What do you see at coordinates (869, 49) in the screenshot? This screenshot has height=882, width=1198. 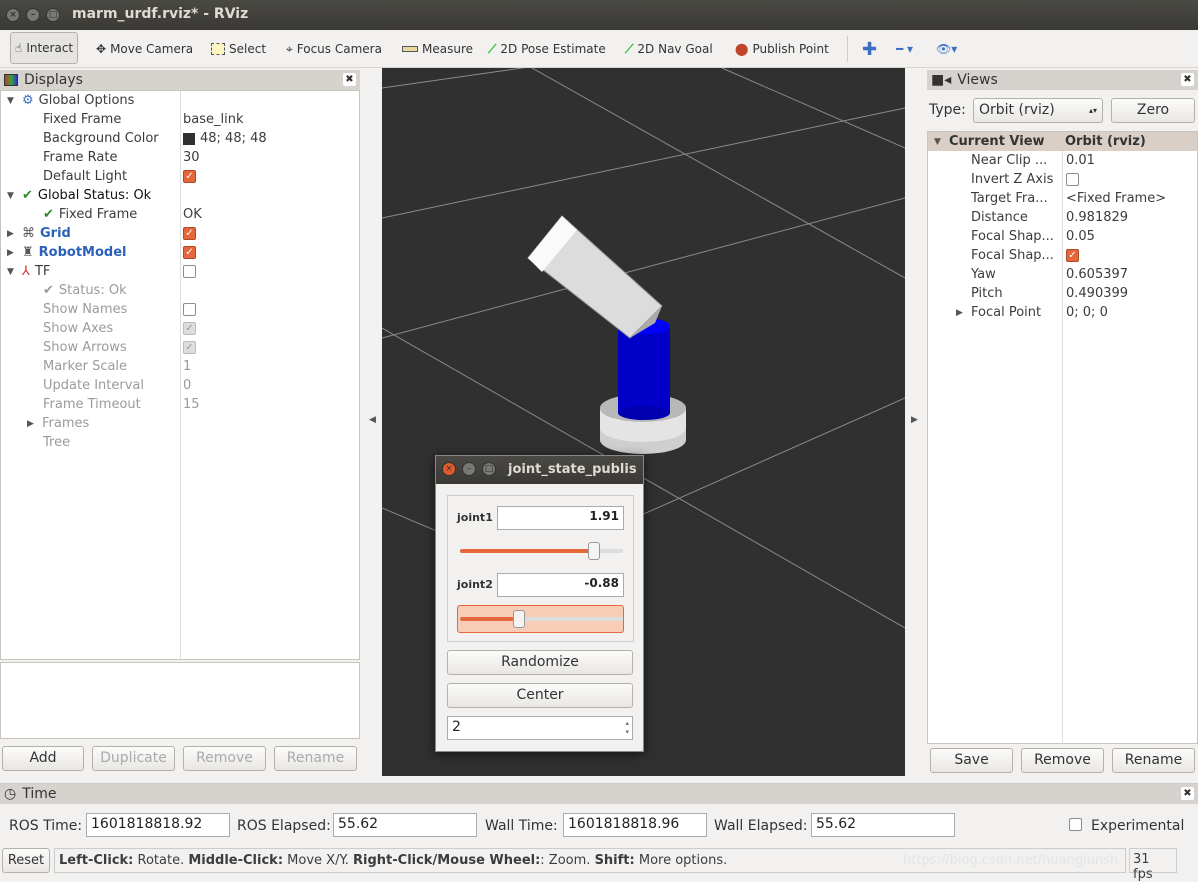 I see `add-tool-icon: ✚` at bounding box center [869, 49].